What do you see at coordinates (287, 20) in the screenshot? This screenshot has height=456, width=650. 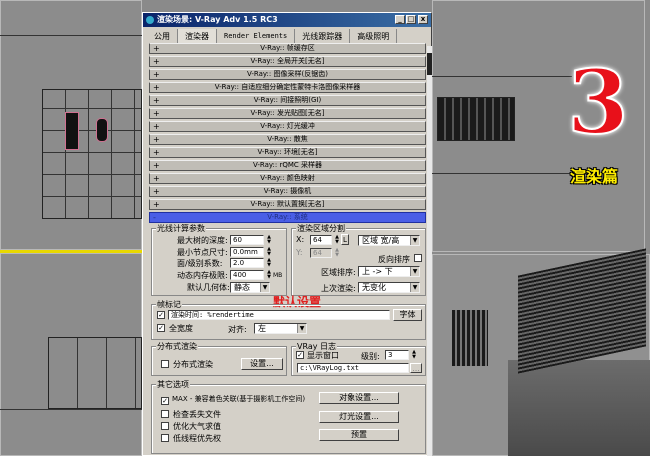 I see `title-bar: 渲染场景: V-Ray Adv 1.5 RC3 _ □ x` at bounding box center [287, 20].